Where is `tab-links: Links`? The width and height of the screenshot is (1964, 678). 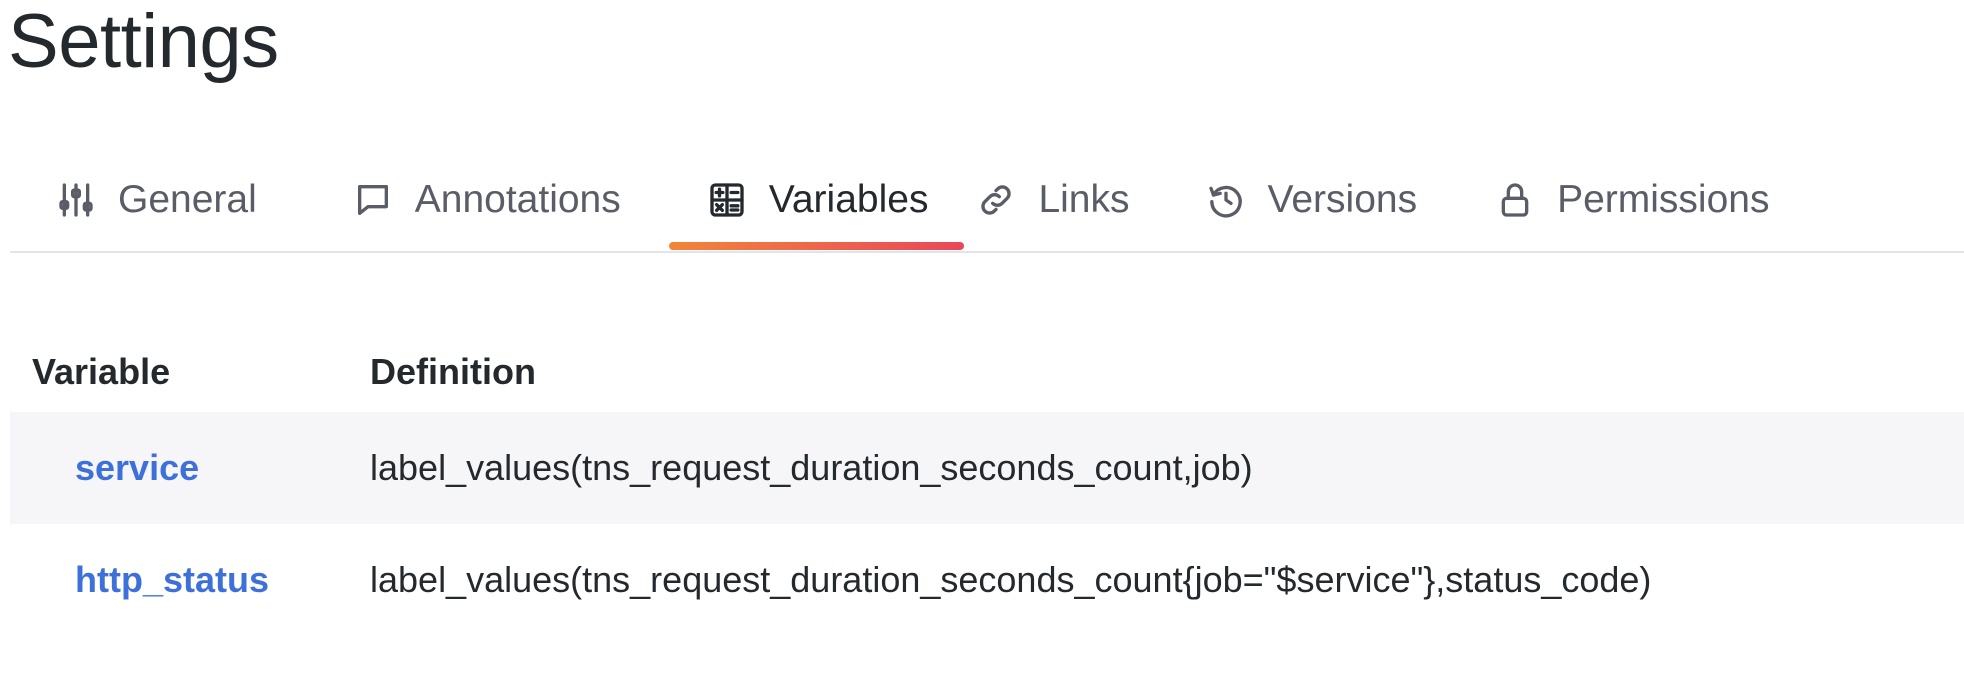 tab-links: Links is located at coordinates (1052, 200).